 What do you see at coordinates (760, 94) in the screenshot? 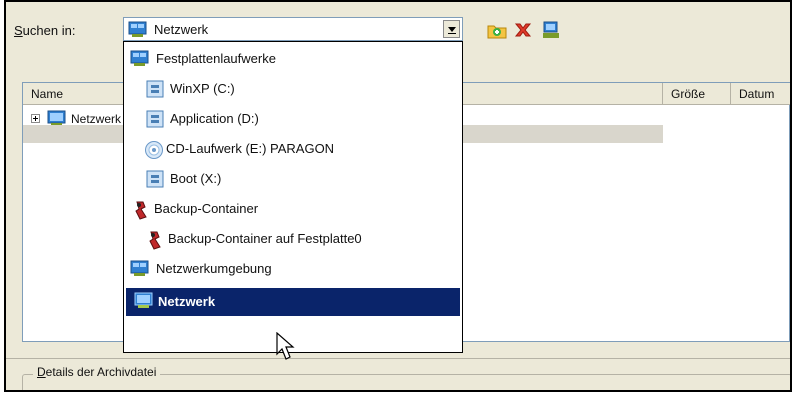
I see `column-header-date: Datum` at bounding box center [760, 94].